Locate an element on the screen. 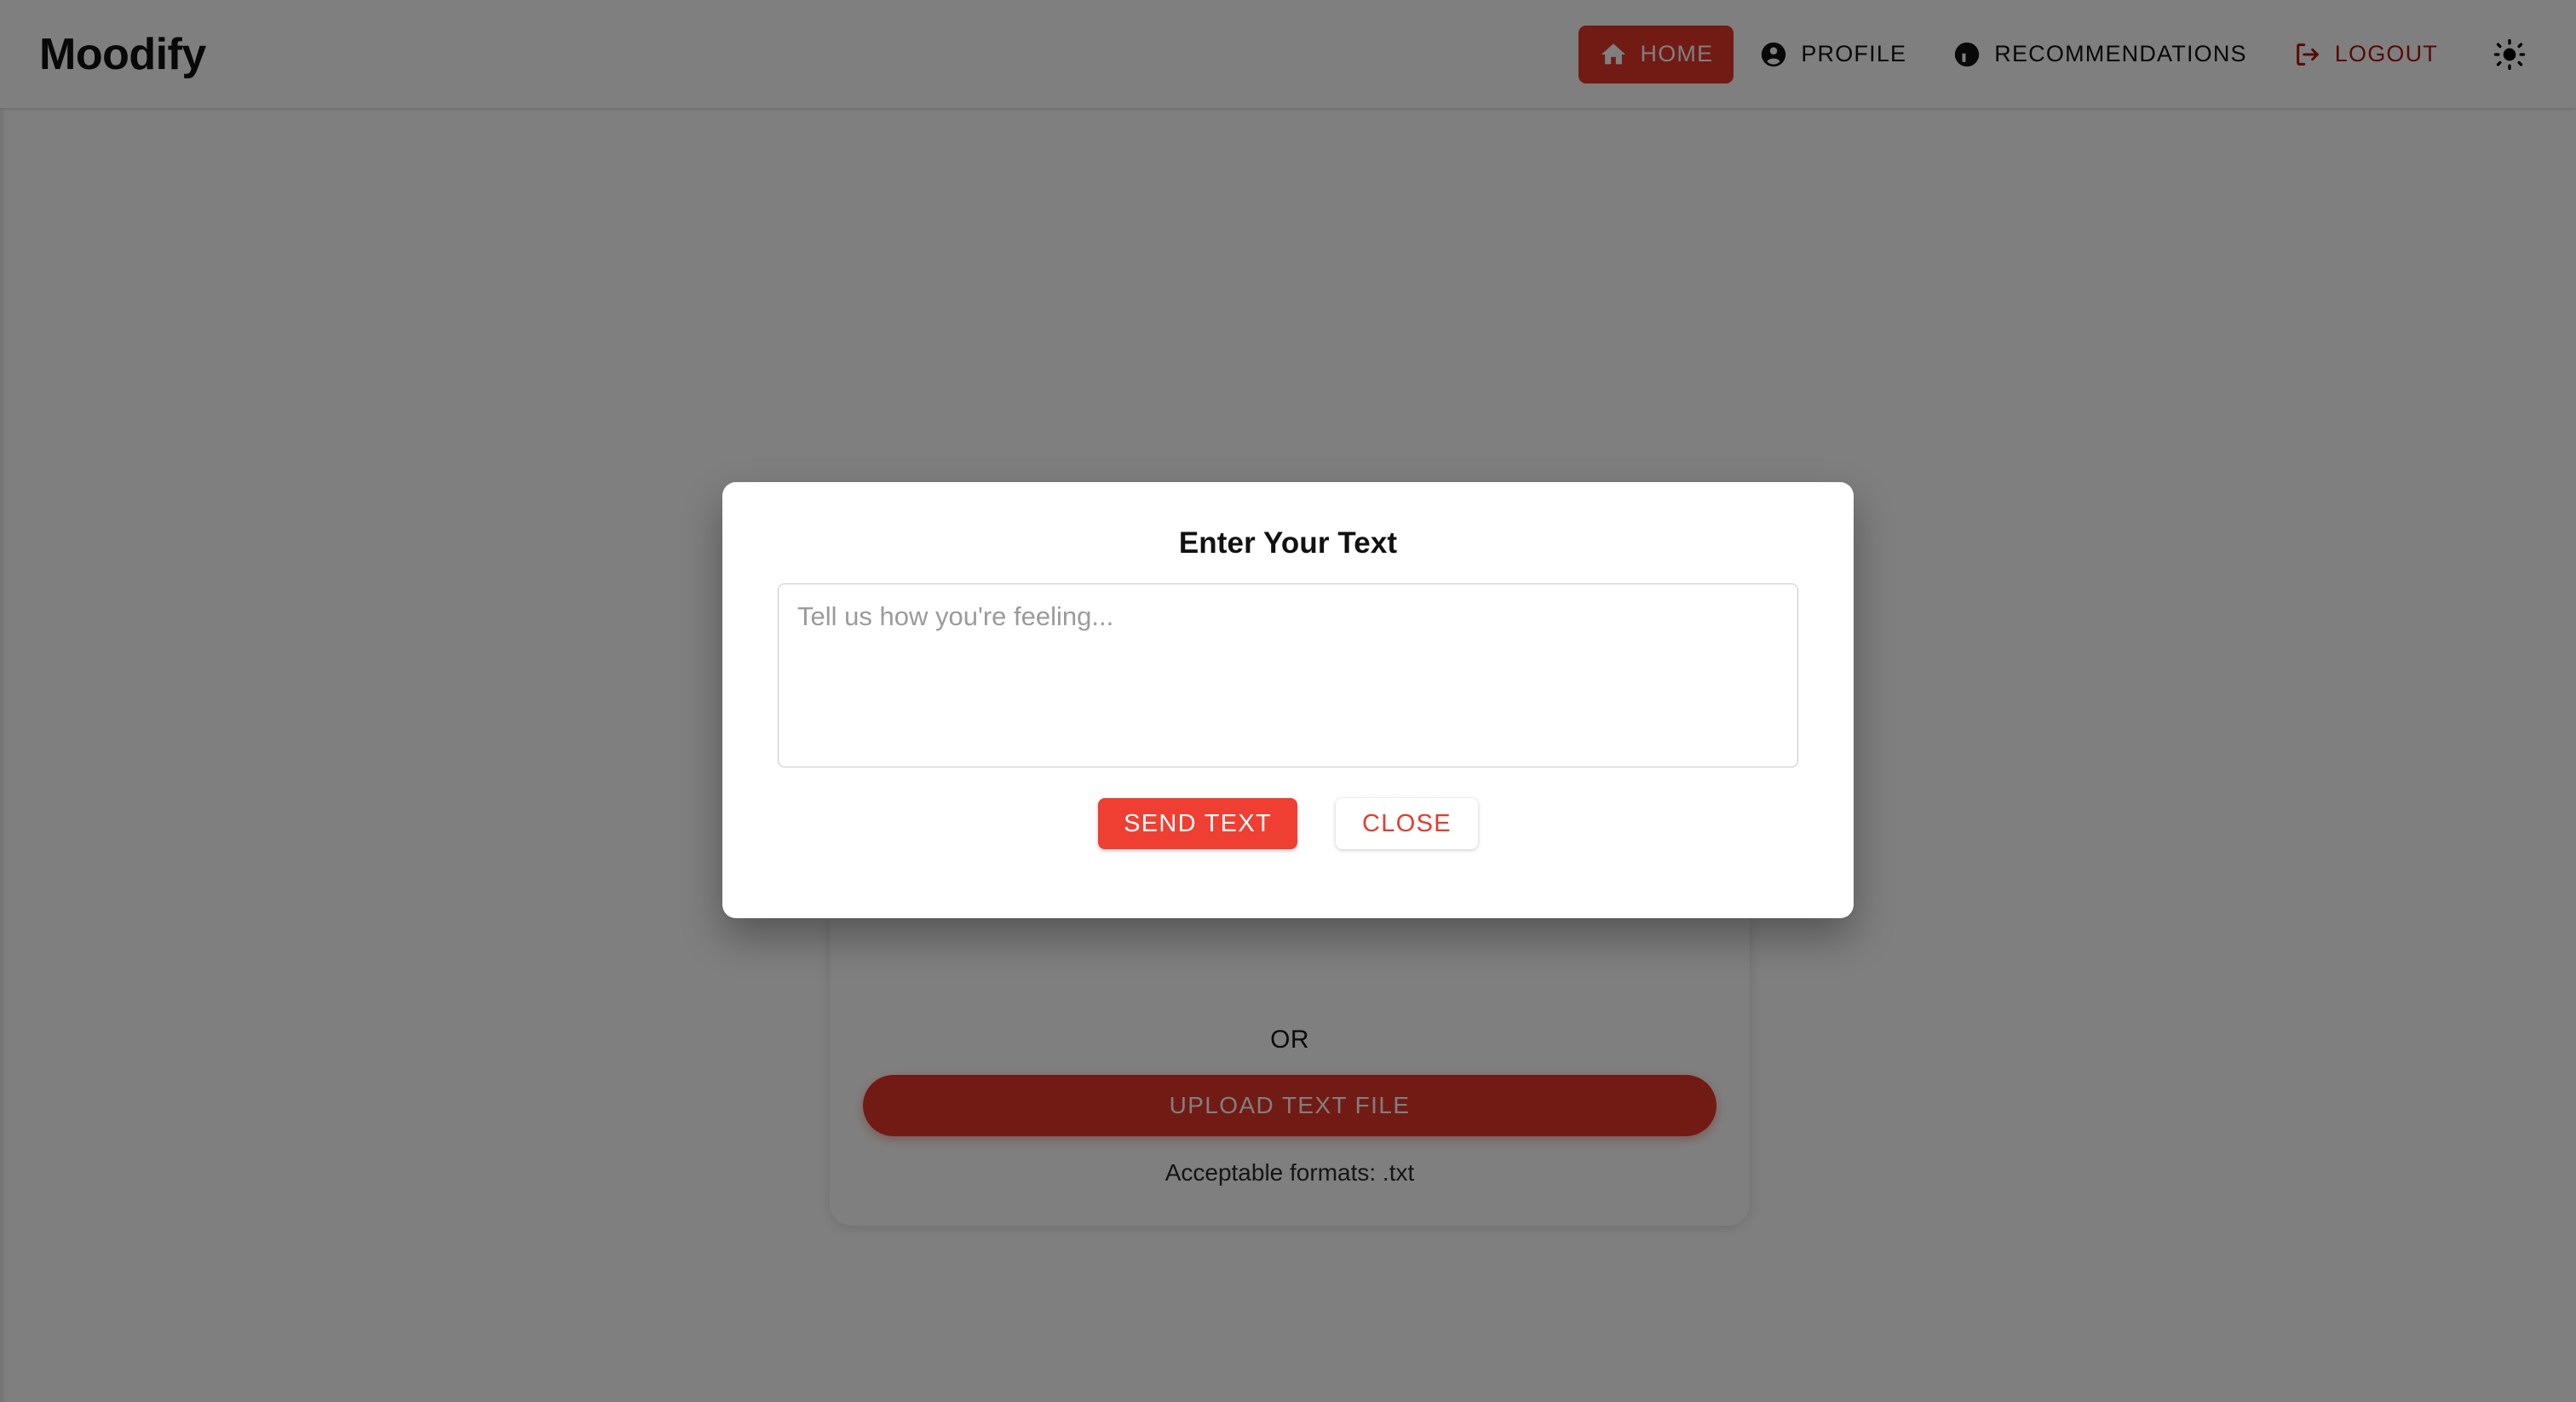 Image resolution: width=2576 pixels, height=1402 pixels. dialog-actions: SEND TEXT CLOSE is located at coordinates (1288, 823).